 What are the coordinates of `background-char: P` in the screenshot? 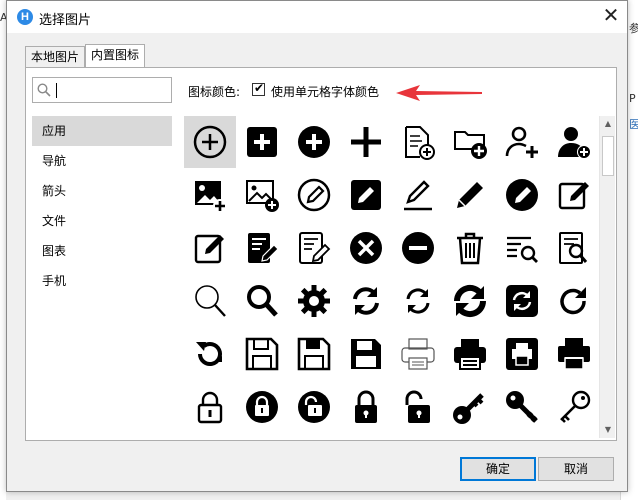 It's located at (632, 98).